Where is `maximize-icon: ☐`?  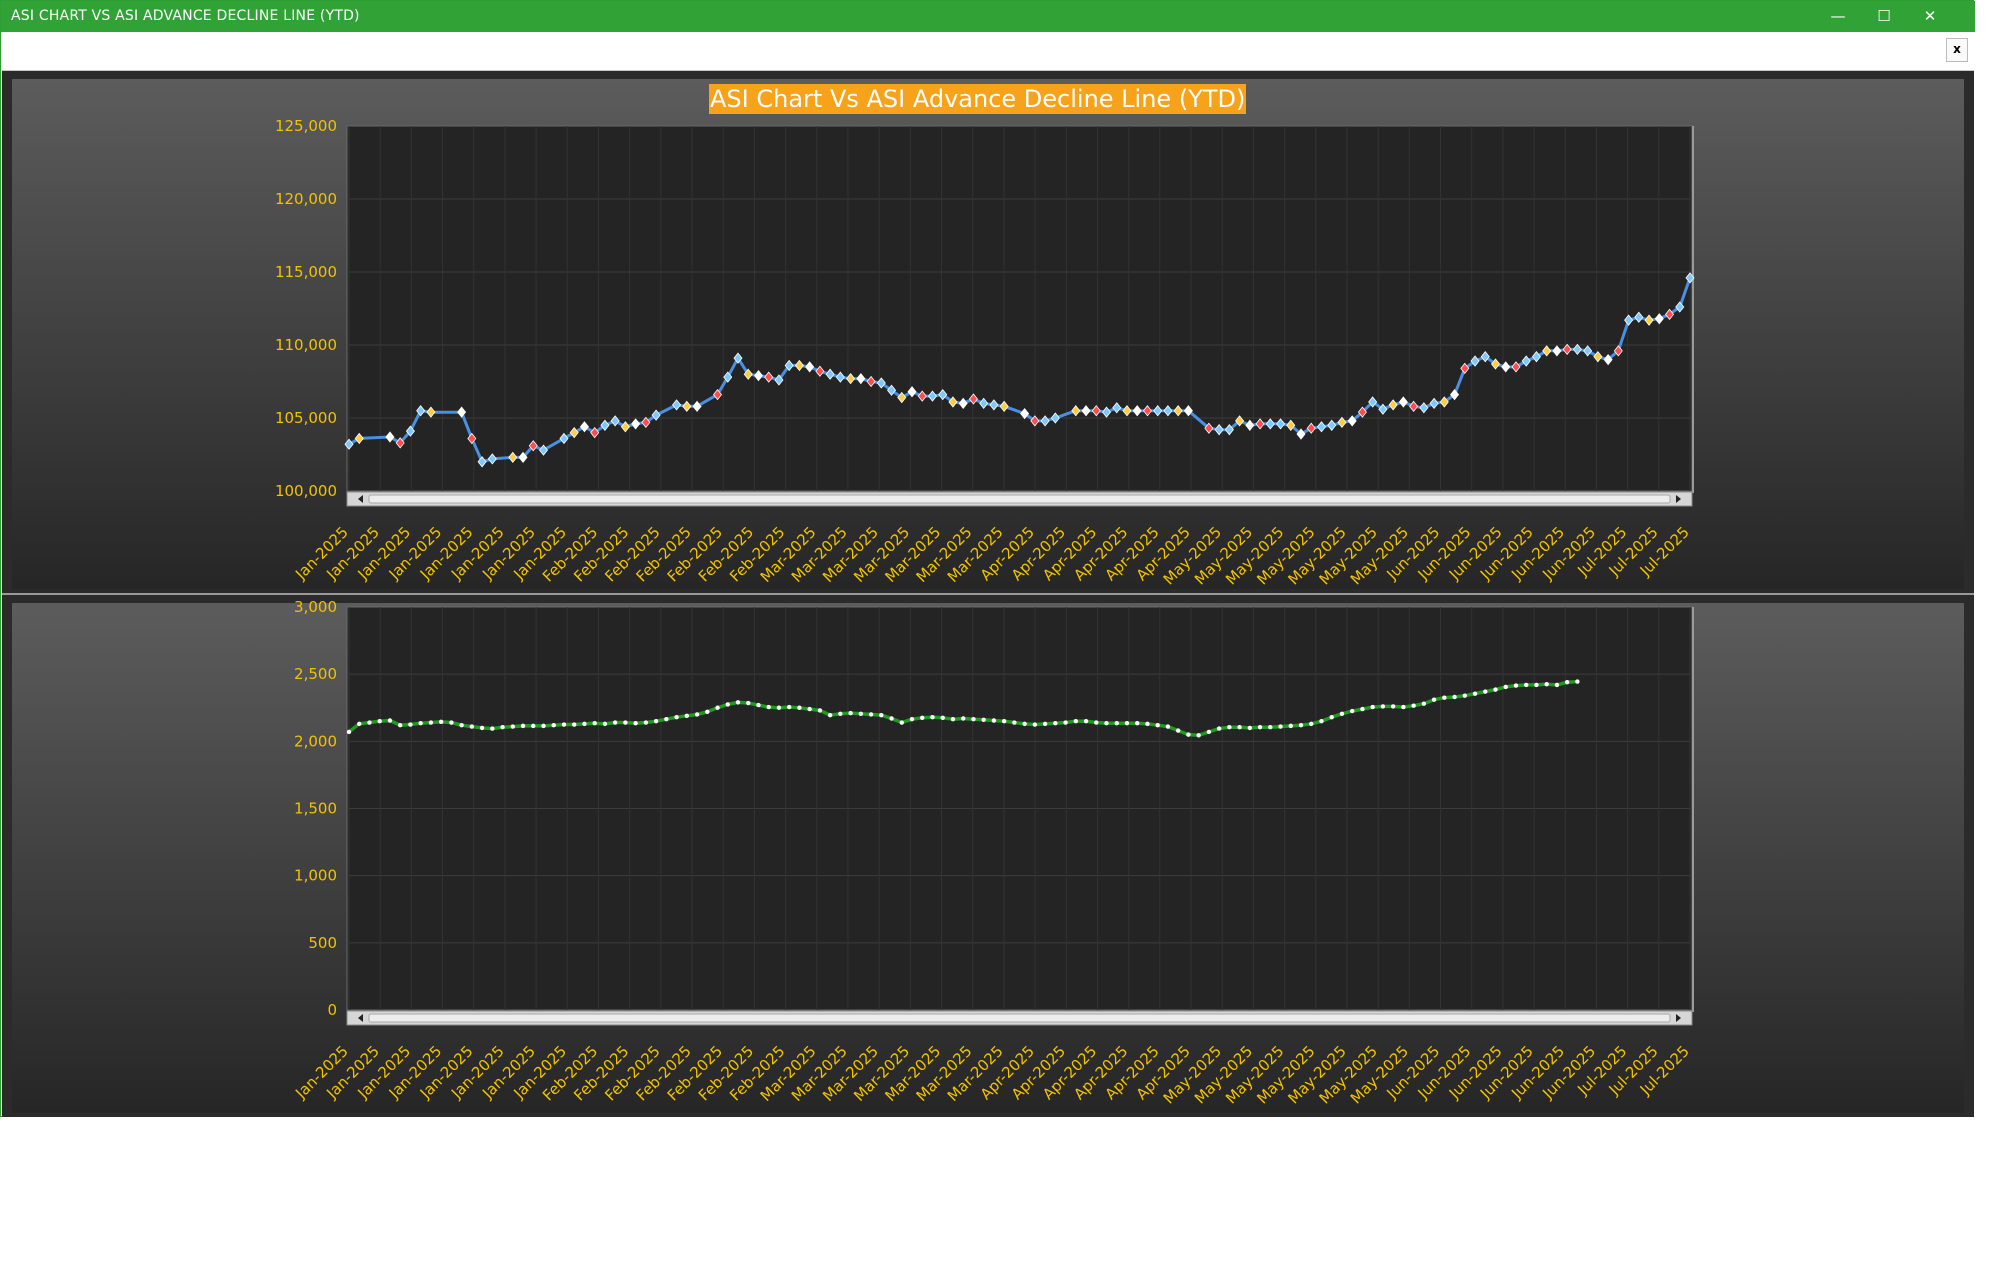 maximize-icon: ☐ is located at coordinates (1884, 16).